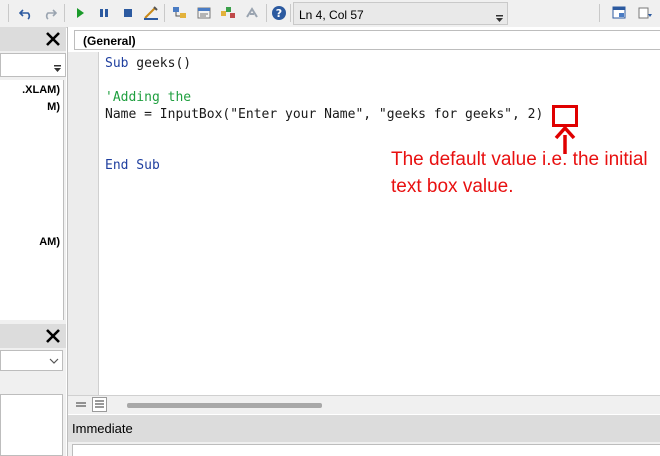  I want to click on project-selector, so click(33, 65).